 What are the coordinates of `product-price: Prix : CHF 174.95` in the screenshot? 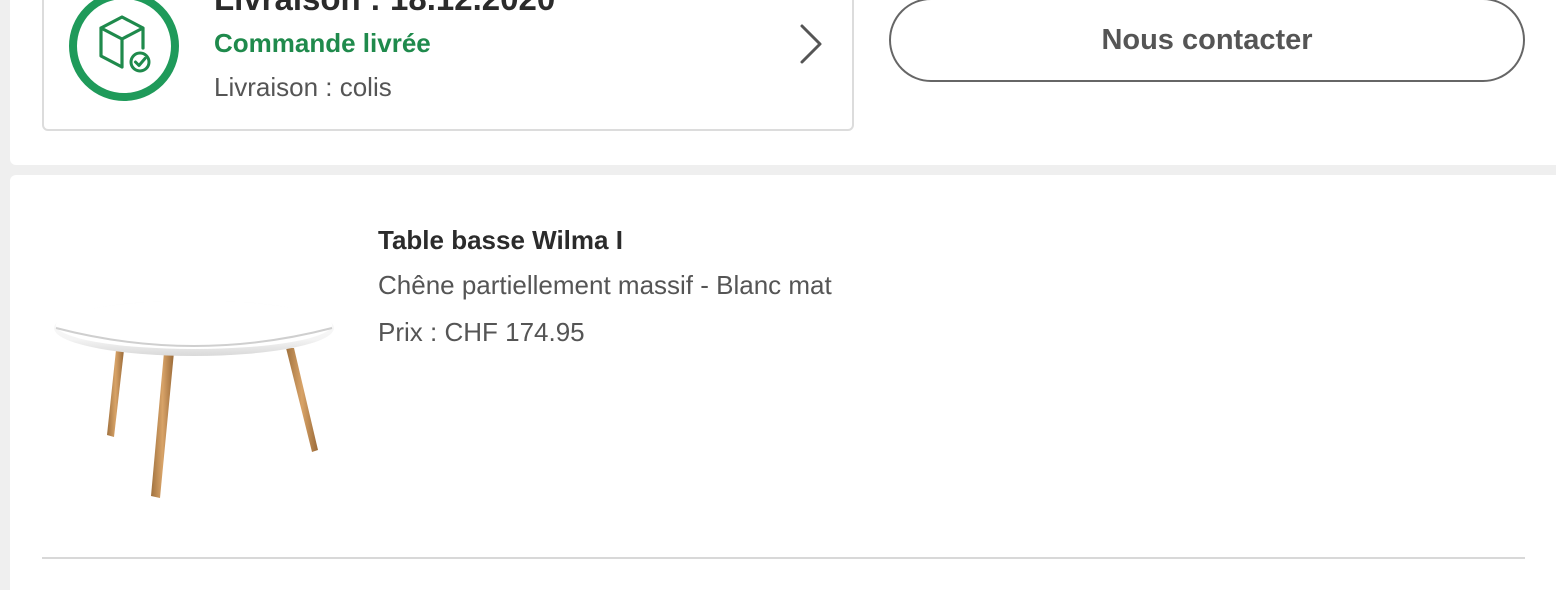 It's located at (481, 332).